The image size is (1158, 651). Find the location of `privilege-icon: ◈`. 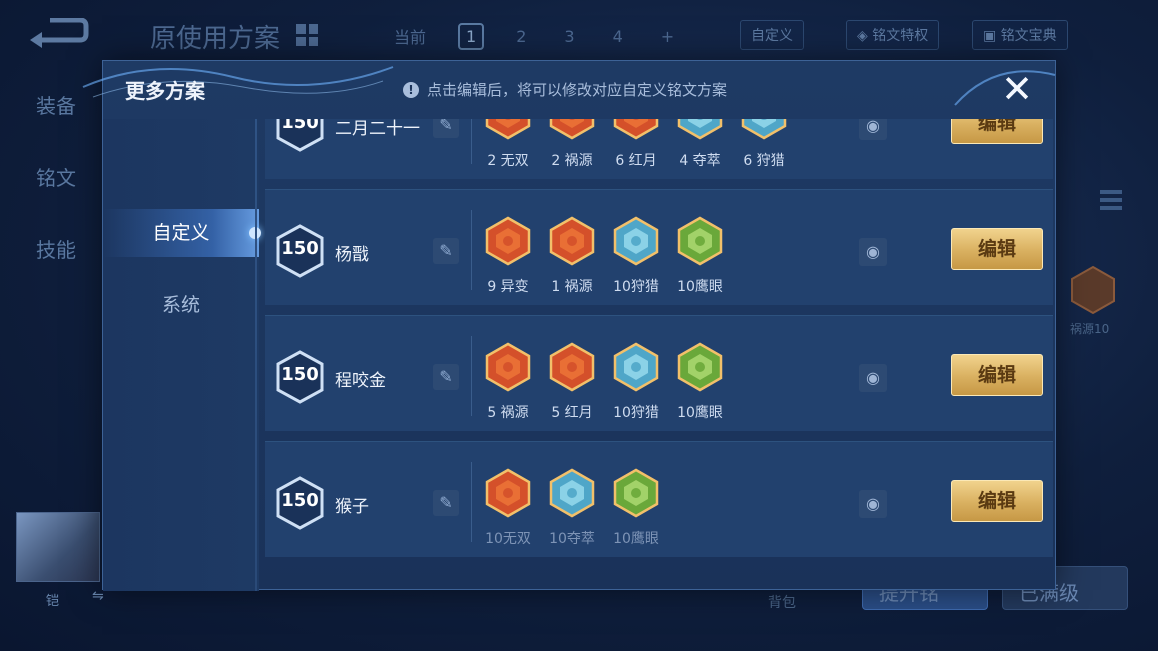

privilege-icon: ◈ is located at coordinates (865, 36).